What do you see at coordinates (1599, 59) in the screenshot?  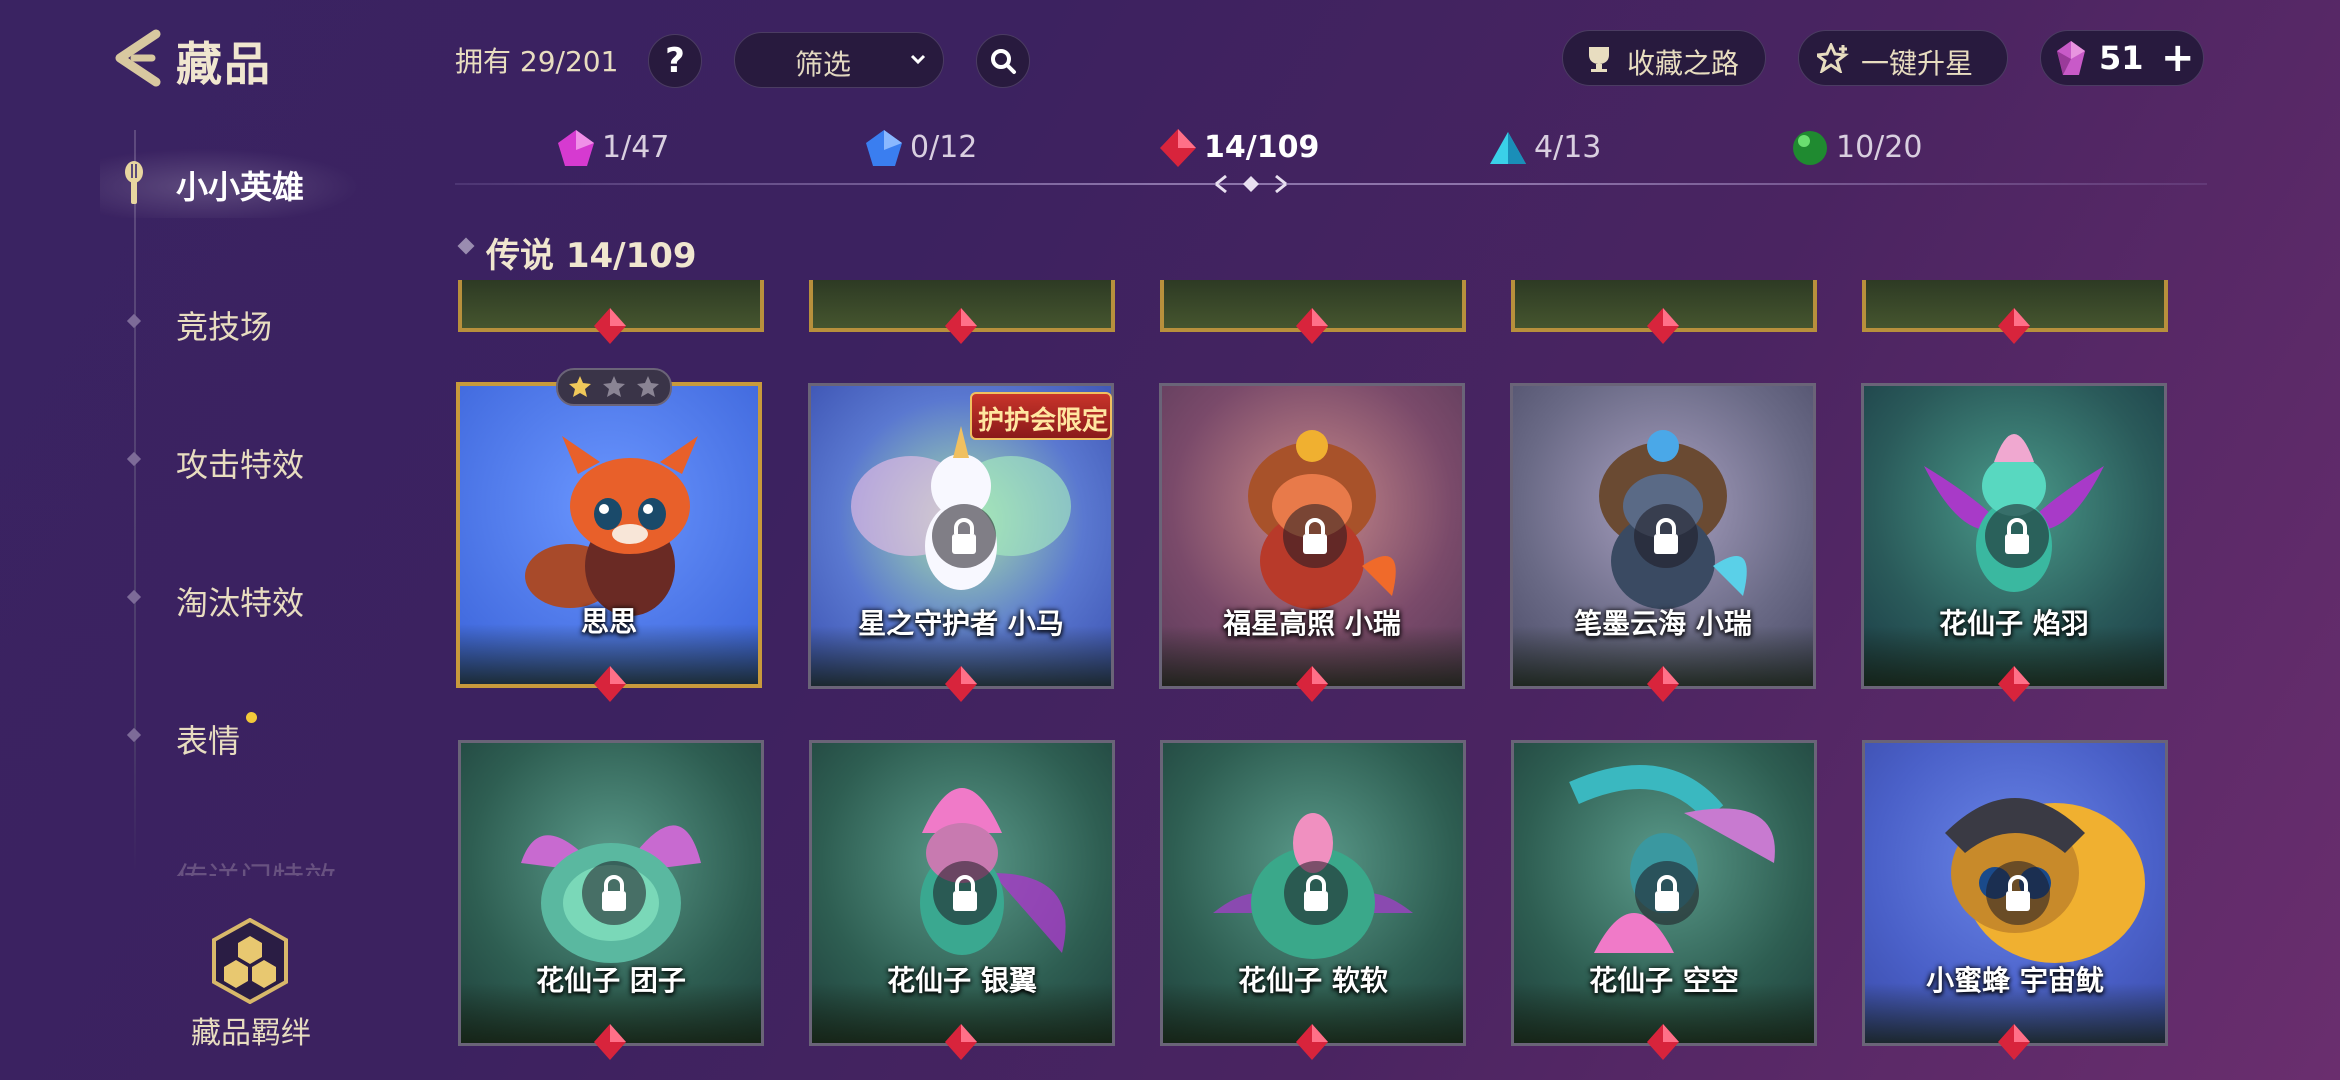 I see `trophy-icon` at bounding box center [1599, 59].